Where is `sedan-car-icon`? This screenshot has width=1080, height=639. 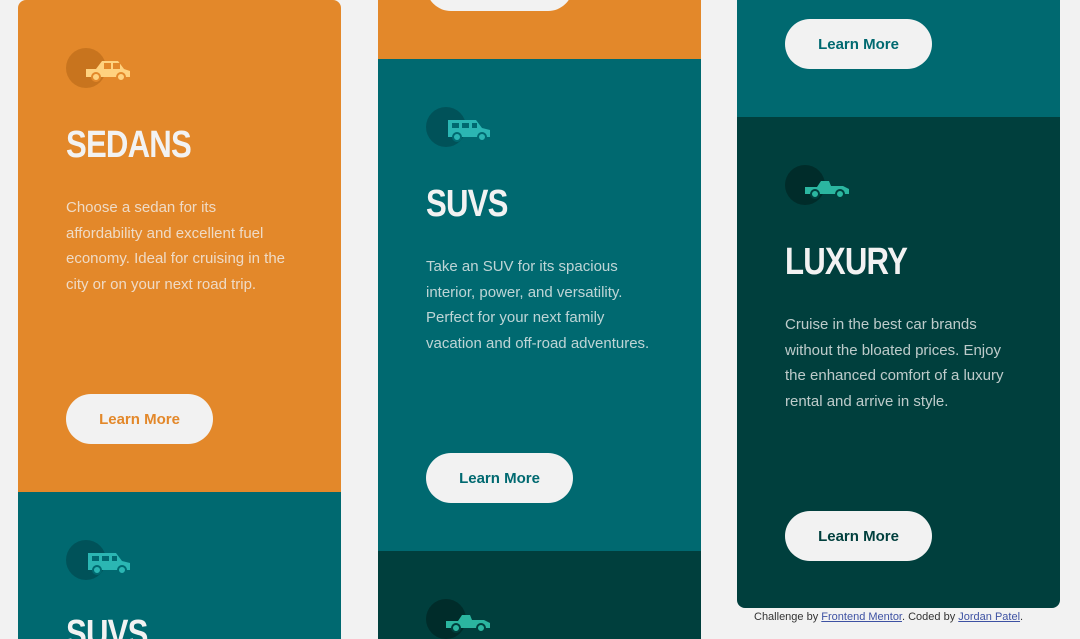 sedan-car-icon is located at coordinates (99, 68).